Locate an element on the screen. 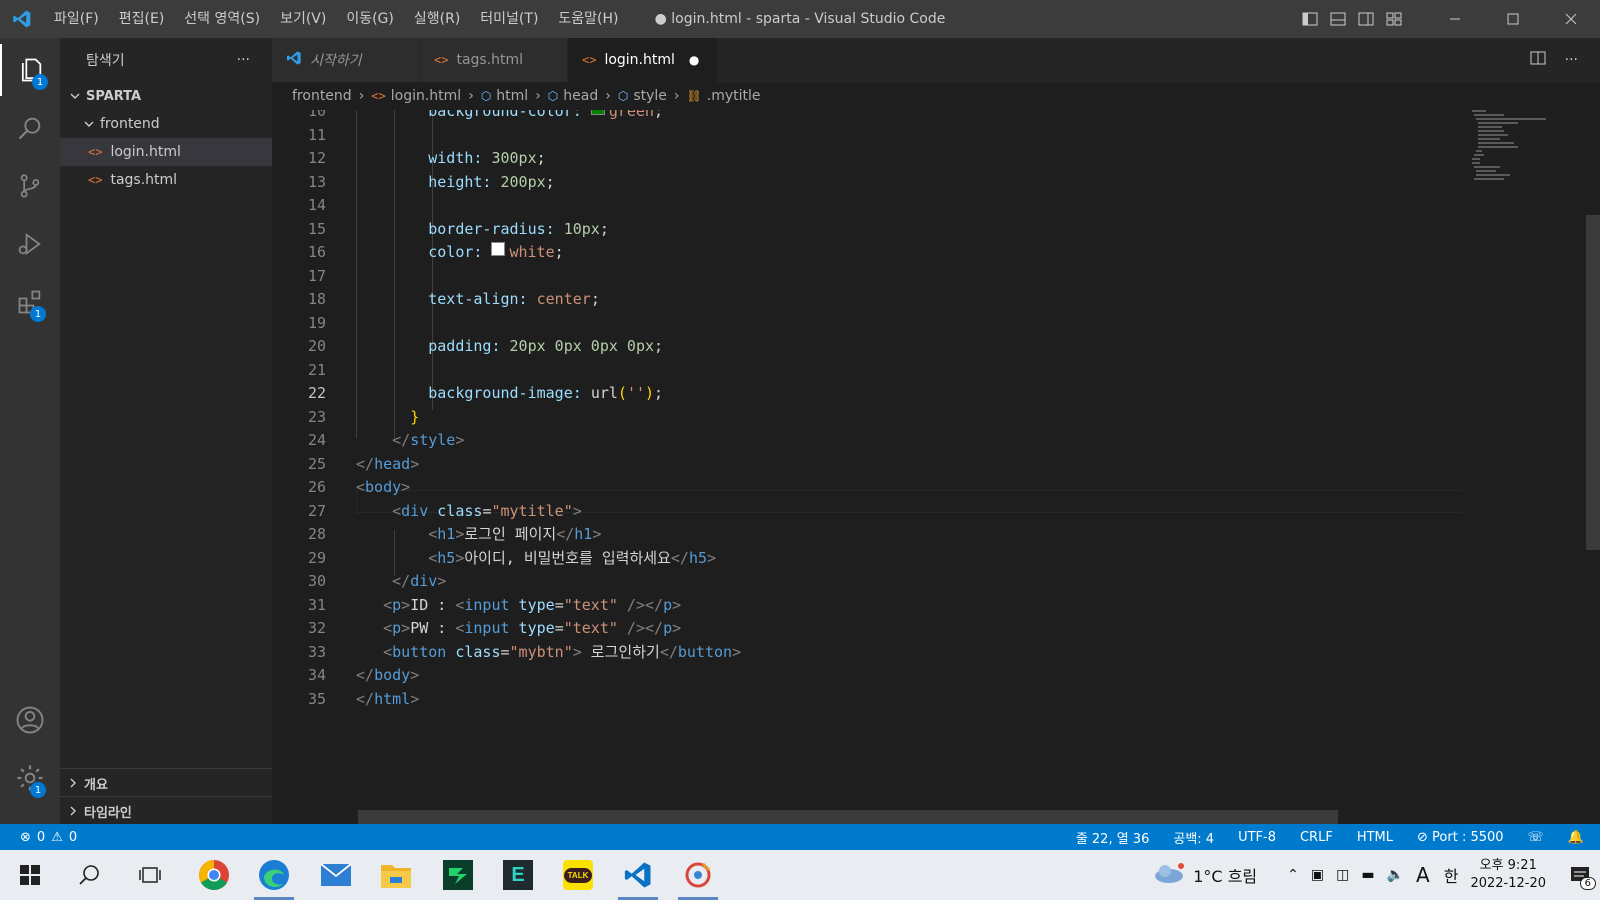  vscode-taskbar-icon is located at coordinates (638, 877).